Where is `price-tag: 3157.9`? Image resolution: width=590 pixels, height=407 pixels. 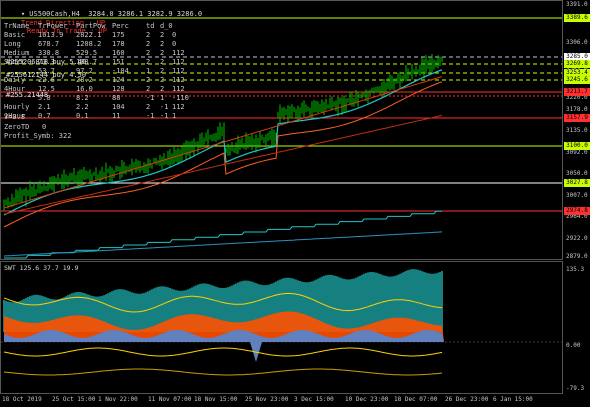 price-tag: 3157.9 is located at coordinates (577, 118).